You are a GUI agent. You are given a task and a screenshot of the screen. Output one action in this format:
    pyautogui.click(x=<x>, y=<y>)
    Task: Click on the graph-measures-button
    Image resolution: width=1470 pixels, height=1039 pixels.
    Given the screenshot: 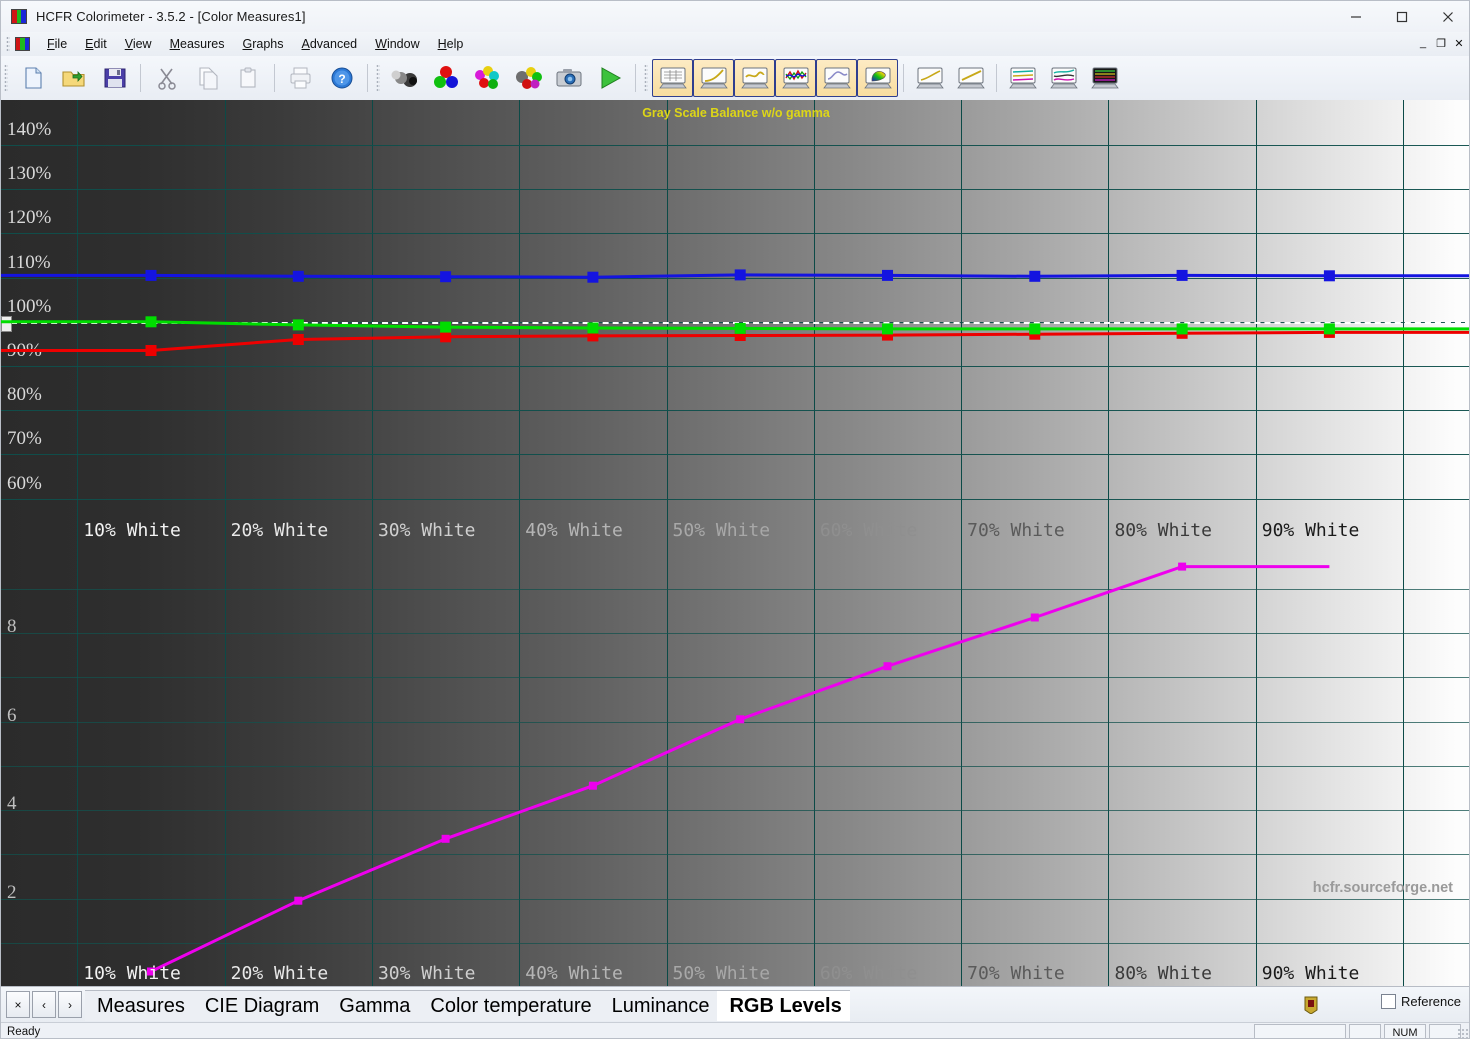 What is the action you would take?
    pyautogui.click(x=672, y=78)
    